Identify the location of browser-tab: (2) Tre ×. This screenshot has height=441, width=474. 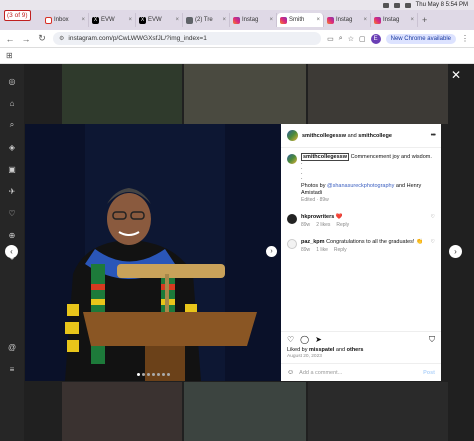
(206, 20).